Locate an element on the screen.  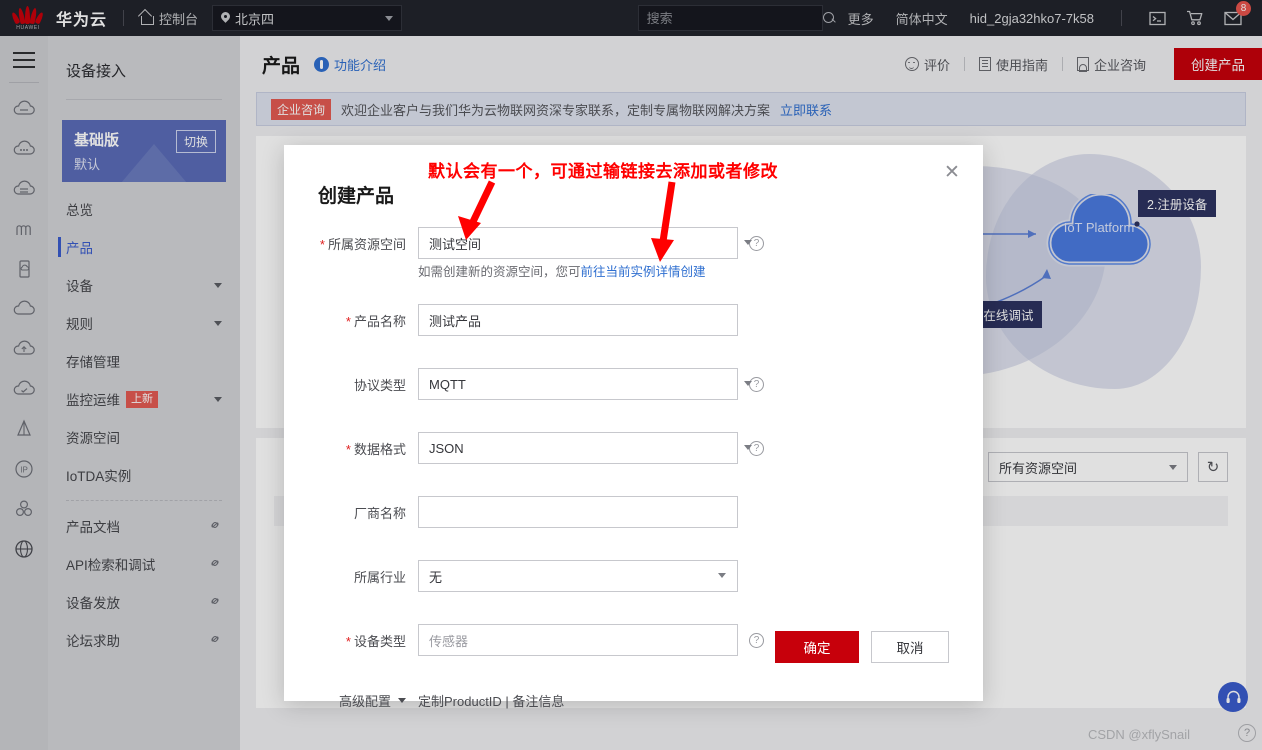
dialog-footer: 确定 取消 is located at coordinates (862, 647).